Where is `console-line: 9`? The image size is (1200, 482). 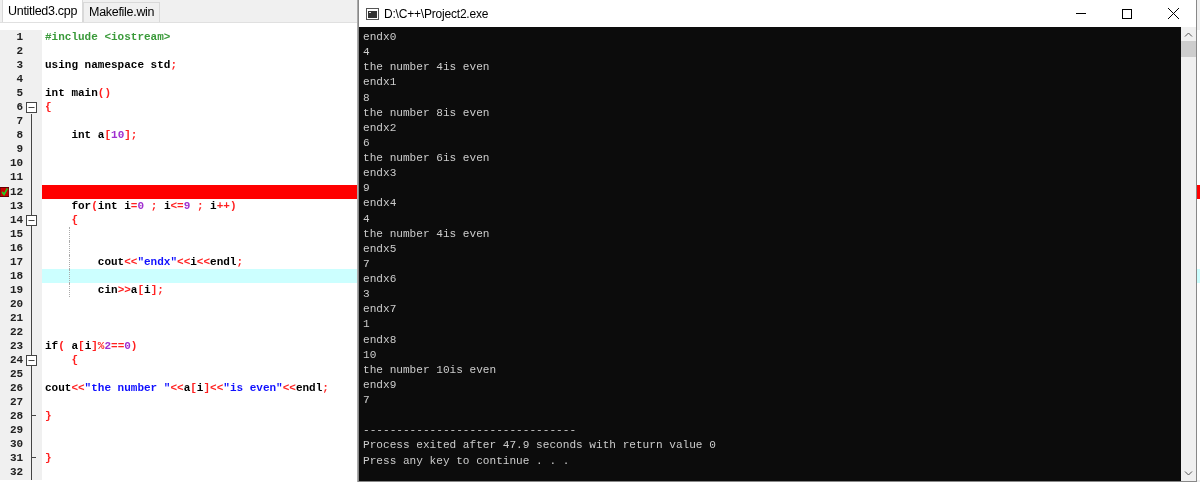 console-line: 9 is located at coordinates (366, 188).